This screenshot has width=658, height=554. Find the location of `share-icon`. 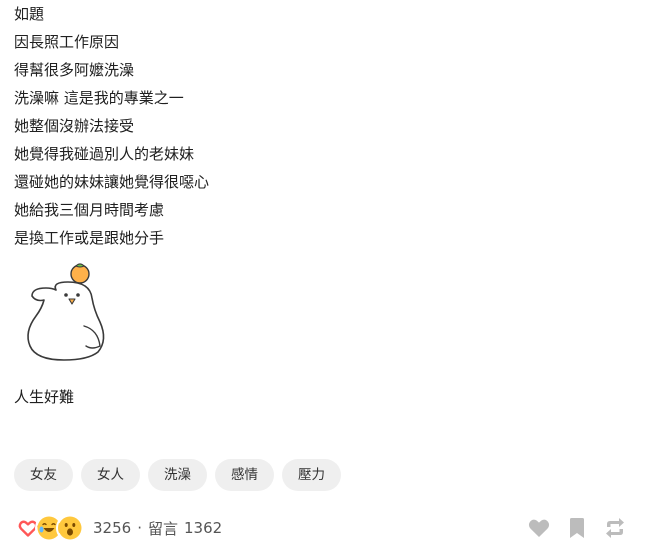

share-icon is located at coordinates (615, 528).